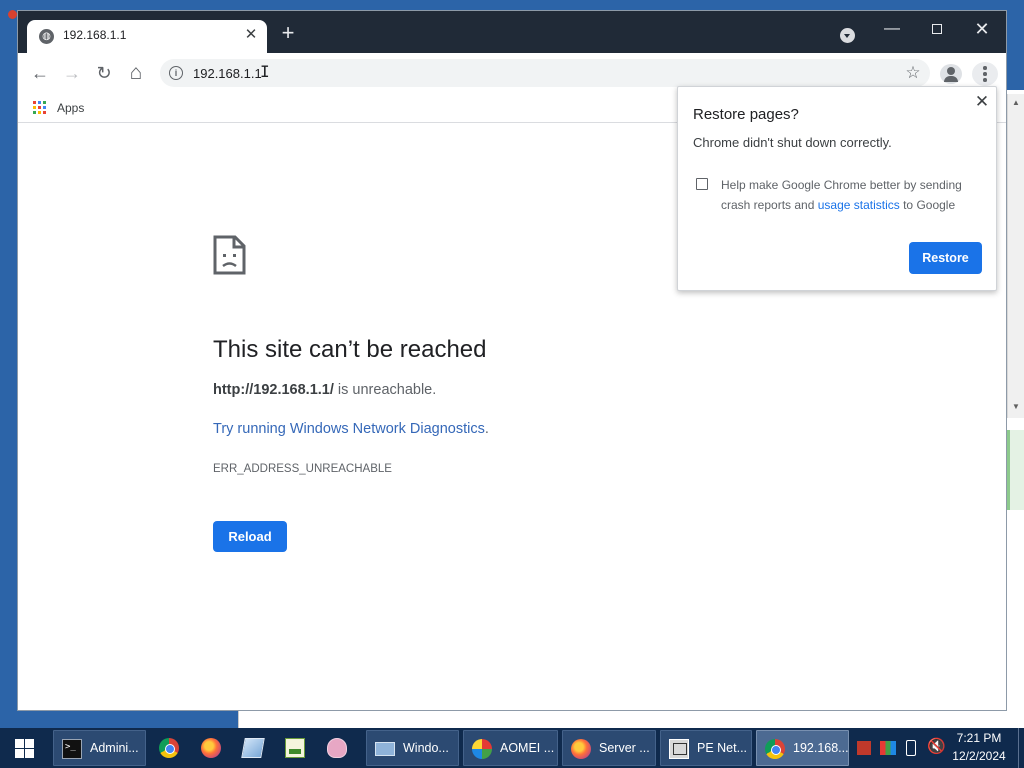  I want to click on notepad-icon, so click(295, 748).